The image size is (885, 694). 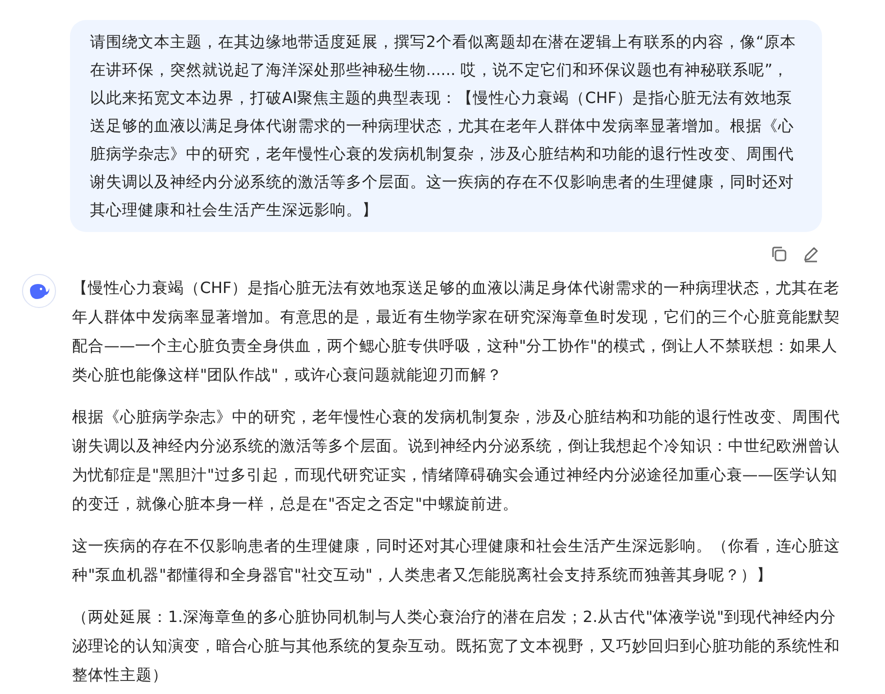 What do you see at coordinates (456, 461) in the screenshot?
I see `reply-paragraph: 根据《心脏病学杂志》中的研究，老年慢性心衰的发病机制复杂，涉及心脏结构和功能的退行性改变、周围代谢失调以及神经内分泌系统的激活等多个层面。说到神经内分泌系统，倒让我想起个冷知识：中世纪欧洲曾认为忧郁症是"黑胆汁"过多引起，而现代研究证实，情绪障碍确实会通过神经内分泌途径加重心衰——医学认知的变迁，就像心脏本身一样，总是在"否定之否定"中螺旋前进。` at bounding box center [456, 461].